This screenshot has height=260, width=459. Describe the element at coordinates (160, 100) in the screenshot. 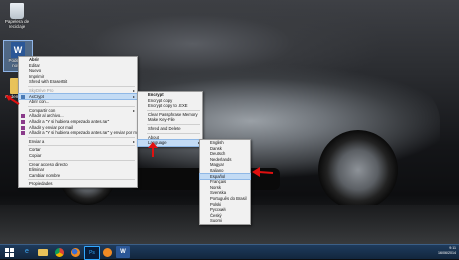

I see `menu-item-label: Encrypt copy` at that location.